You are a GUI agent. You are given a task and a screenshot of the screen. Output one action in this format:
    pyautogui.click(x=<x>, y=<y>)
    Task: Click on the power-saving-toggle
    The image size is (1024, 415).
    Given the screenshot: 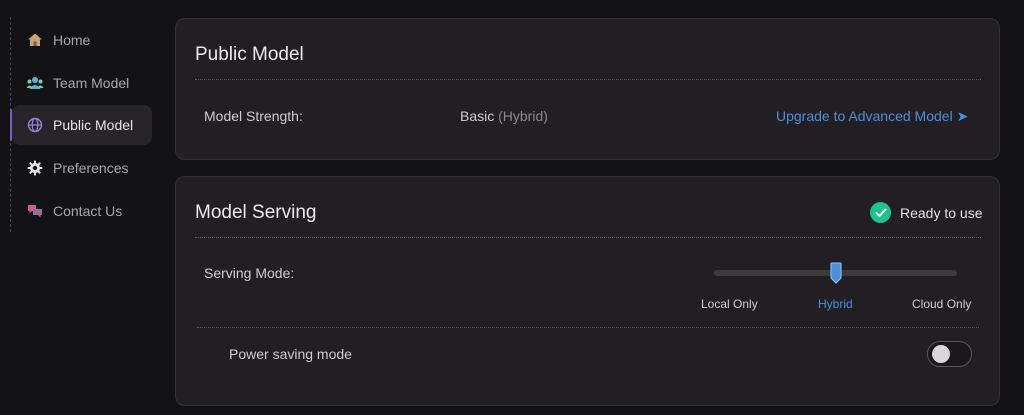 What is the action you would take?
    pyautogui.click(x=949, y=354)
    